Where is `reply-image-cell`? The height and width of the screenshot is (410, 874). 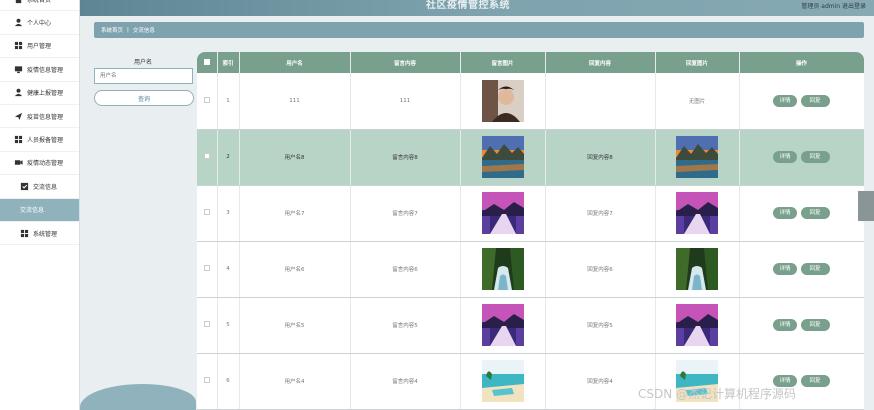 reply-image-cell is located at coordinates (697, 157).